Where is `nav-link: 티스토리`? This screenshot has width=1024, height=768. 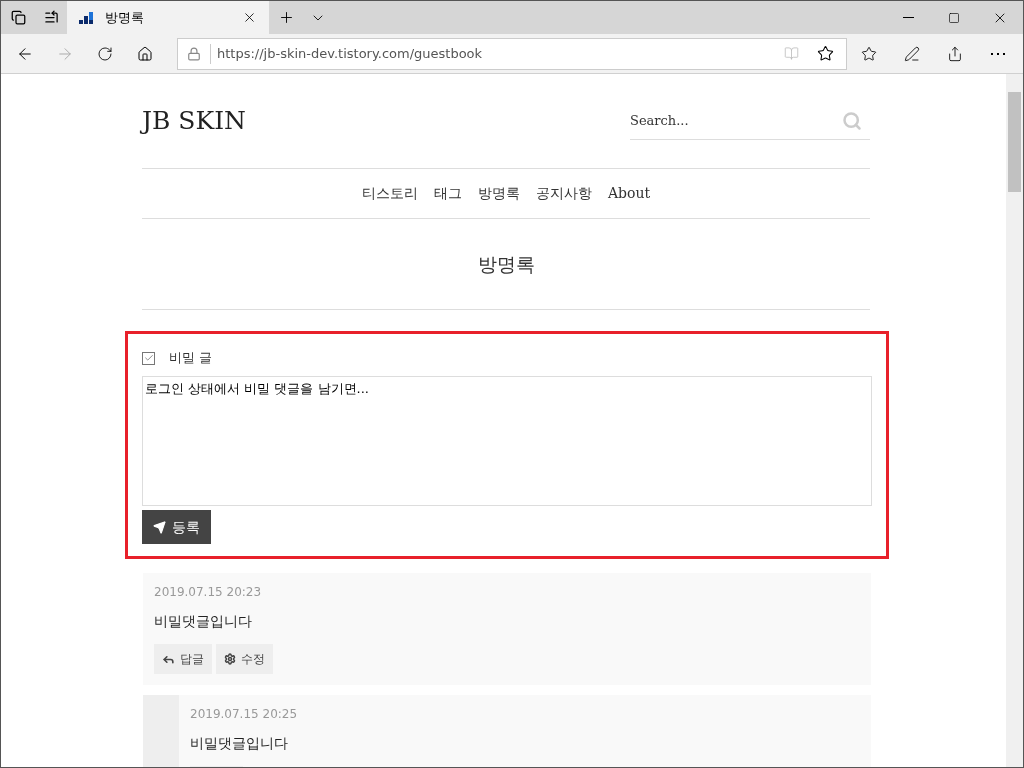
nav-link: 티스토리 is located at coordinates (389, 193).